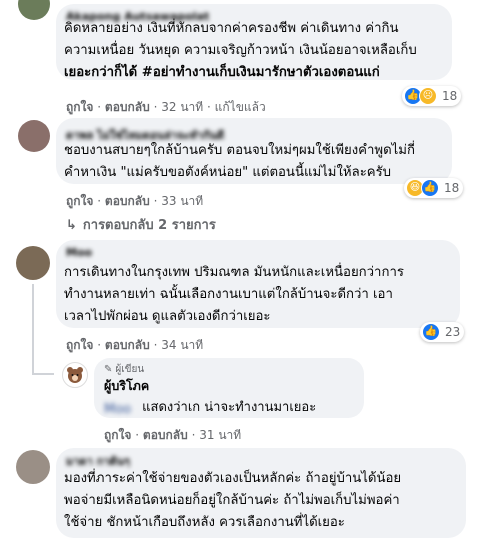 This screenshot has width=488, height=538. Describe the element at coordinates (220, 435) in the screenshot. I see `timestamp: 31 นาที` at that location.